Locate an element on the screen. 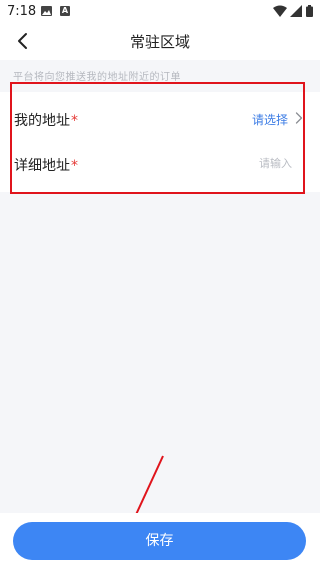 The height and width of the screenshot is (568, 320). hint-text: 平台将向您推送我的地址附近的订单 is located at coordinates (97, 77).